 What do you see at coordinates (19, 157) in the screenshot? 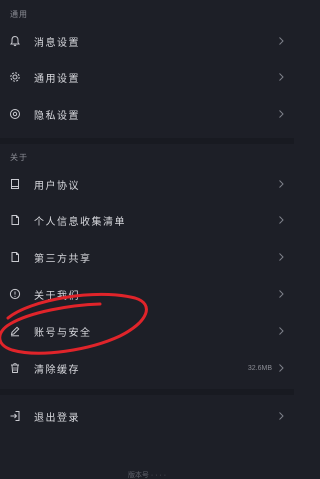
I see `section-header-about: 关于` at bounding box center [19, 157].